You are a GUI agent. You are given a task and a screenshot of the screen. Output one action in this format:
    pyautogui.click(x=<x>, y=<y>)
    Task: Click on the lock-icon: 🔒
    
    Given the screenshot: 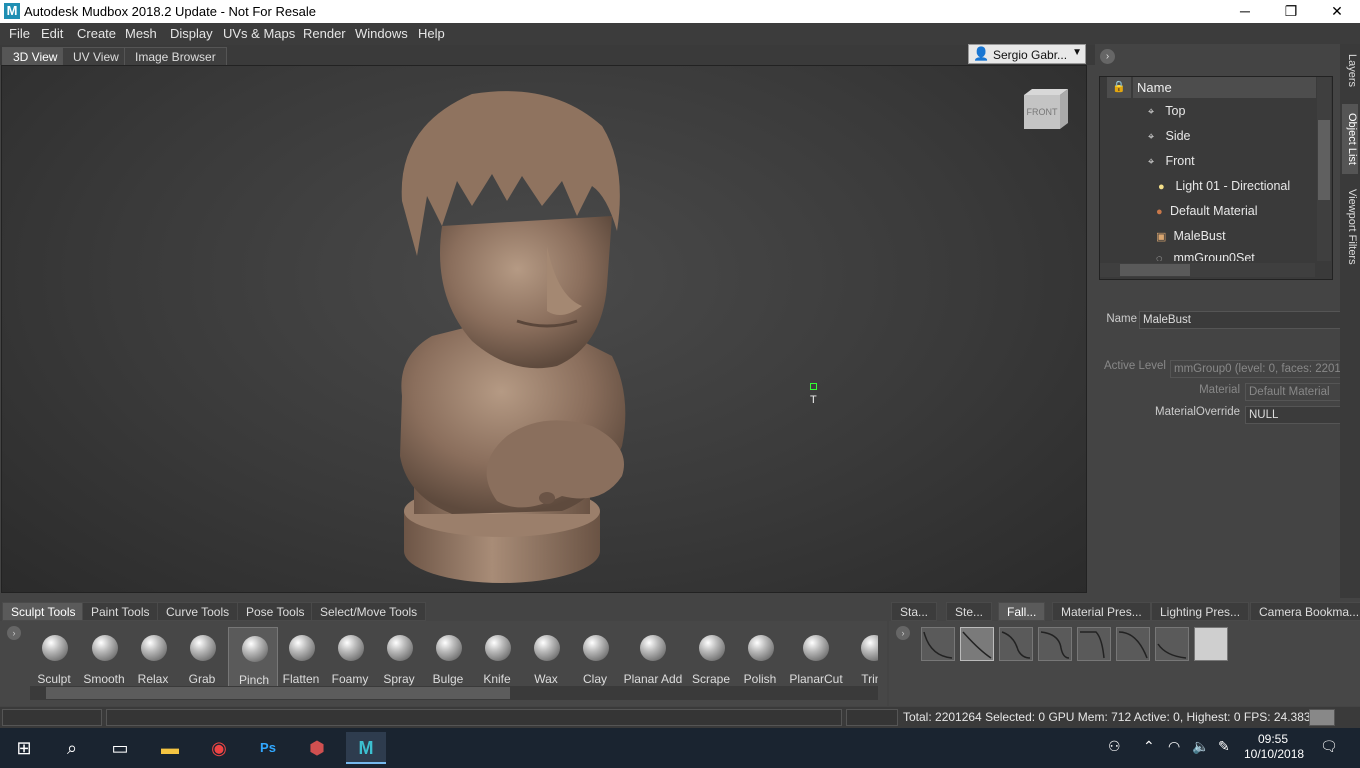 What is the action you would take?
    pyautogui.click(x=1119, y=87)
    